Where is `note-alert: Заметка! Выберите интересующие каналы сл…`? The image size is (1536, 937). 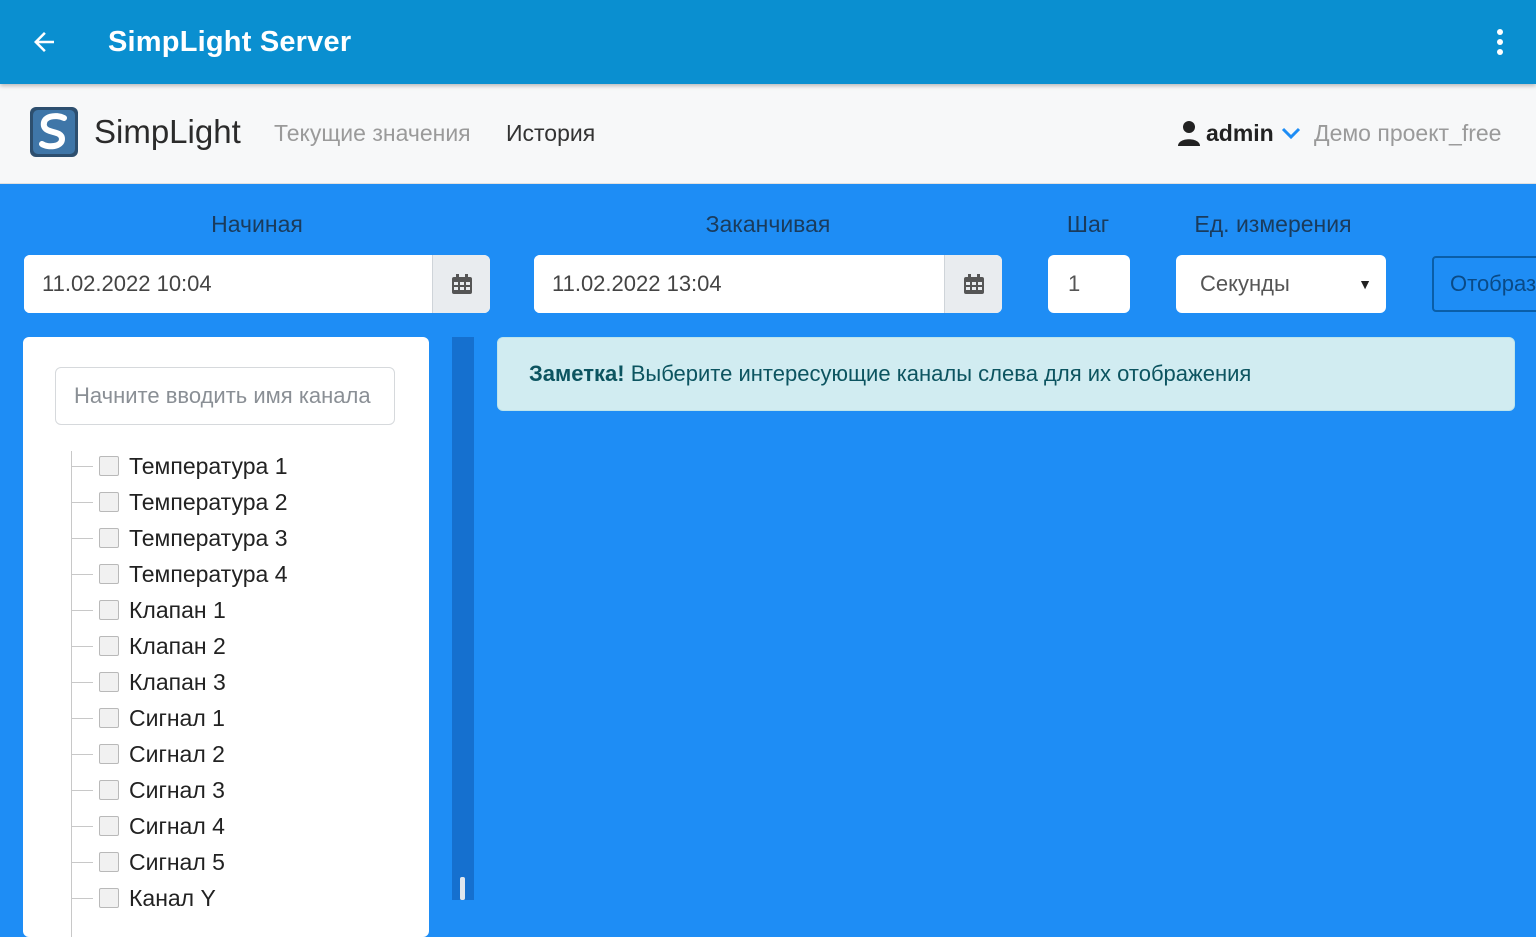
note-alert: Заметка! Выберите интересующие каналы сл… is located at coordinates (1006, 374).